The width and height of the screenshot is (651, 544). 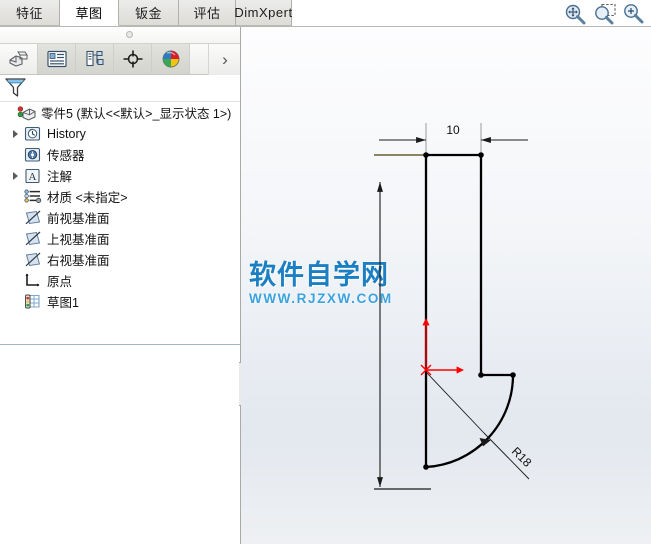 I want to click on feature-manager-filter-row, so click(x=120, y=88).